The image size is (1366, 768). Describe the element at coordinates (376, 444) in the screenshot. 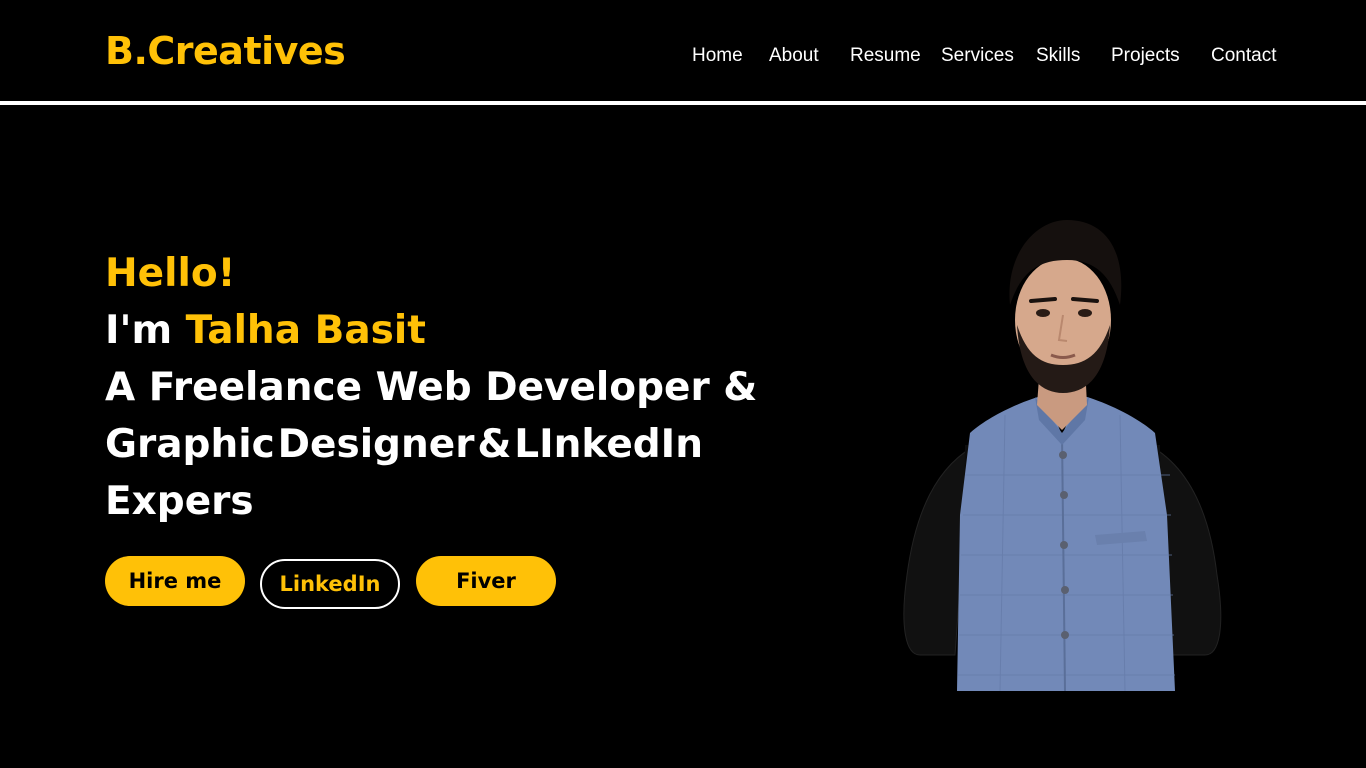

I see `hero-tagline-word: Designer` at that location.